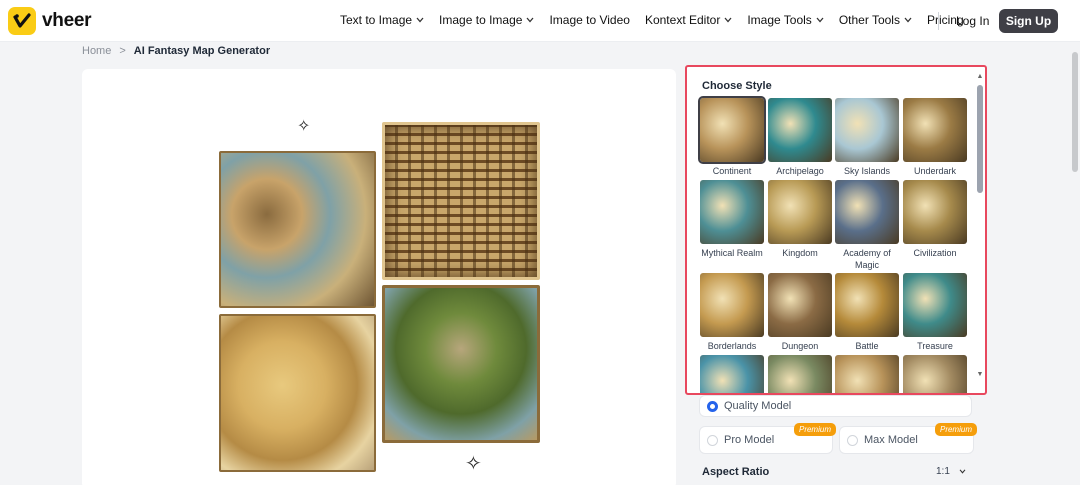 The width and height of the screenshot is (1080, 485). I want to click on style-option: Academy of Magic, so click(867, 225).